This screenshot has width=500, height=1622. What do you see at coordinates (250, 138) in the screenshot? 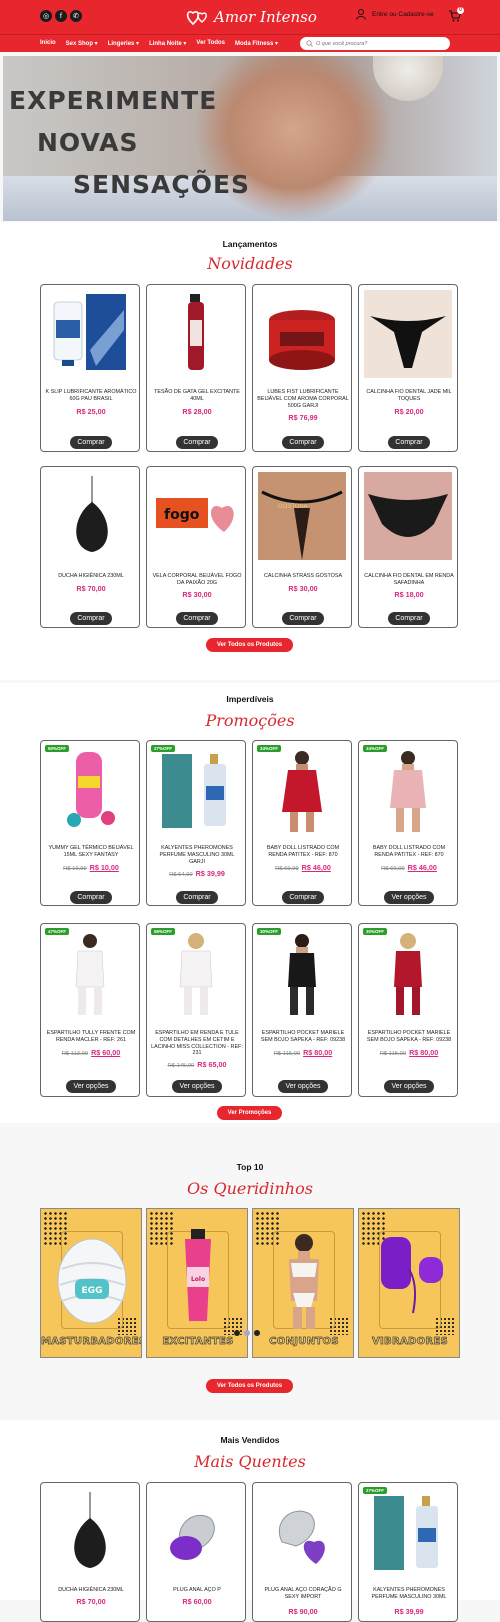
I see `hero-banner: EXPERIMENTE NOVAS SENSAÇÕES` at bounding box center [250, 138].